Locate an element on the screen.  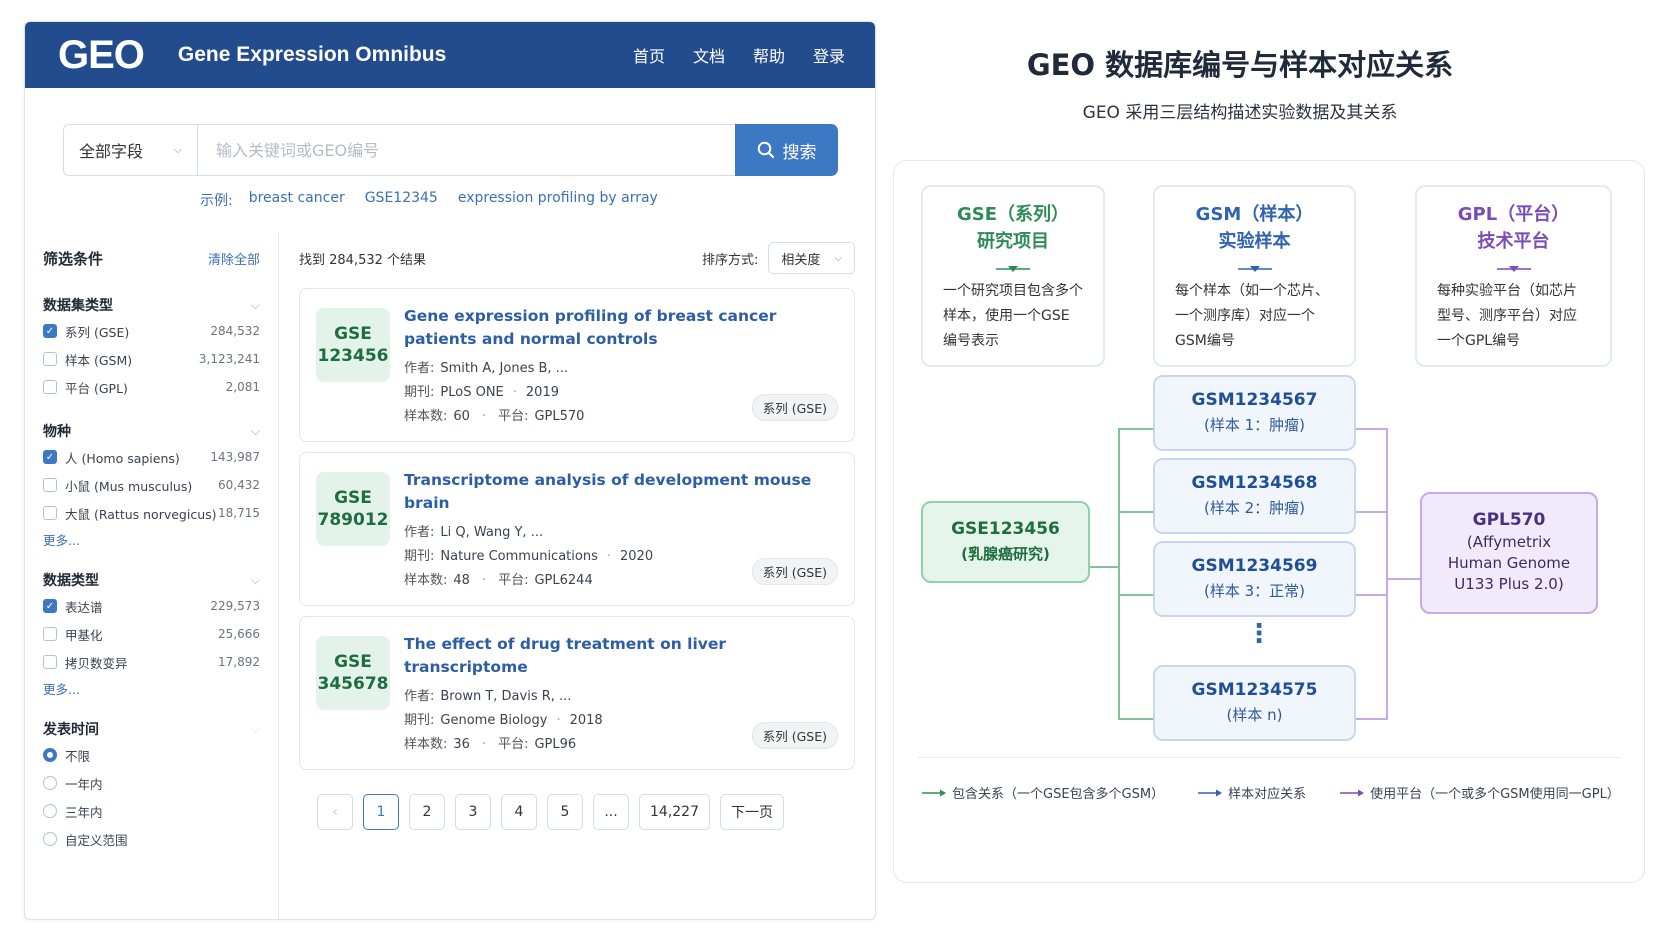
next-page-button: 下一页 is located at coordinates (752, 812).